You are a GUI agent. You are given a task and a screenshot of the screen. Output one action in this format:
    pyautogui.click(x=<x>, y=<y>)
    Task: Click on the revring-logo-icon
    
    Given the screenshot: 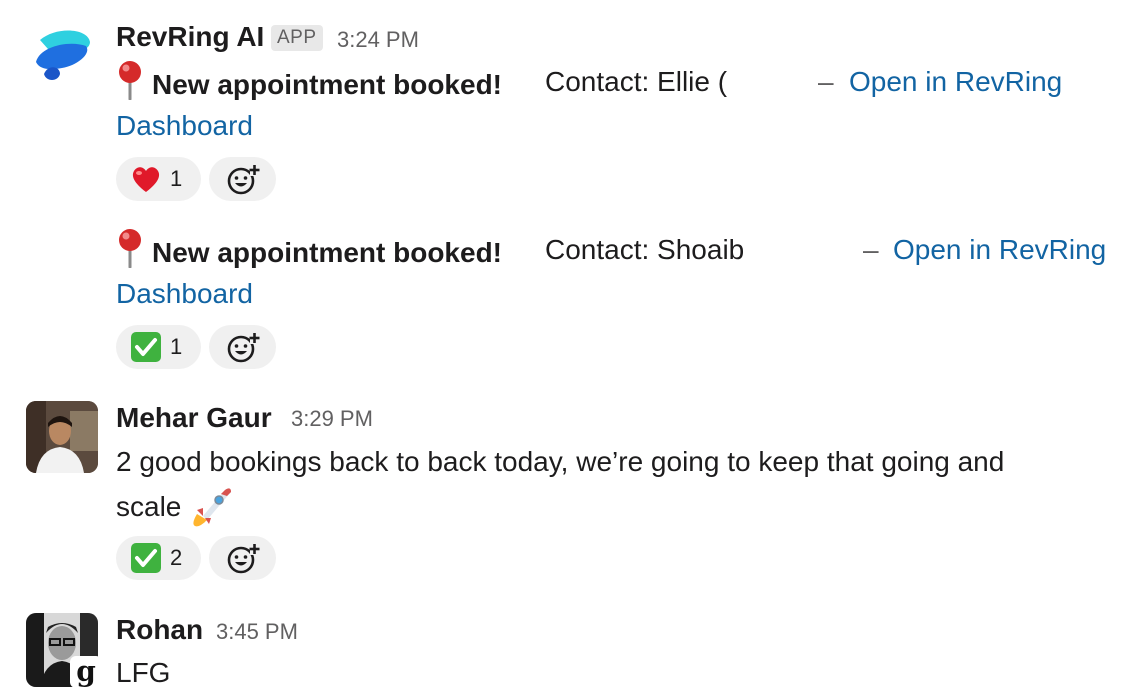 What is the action you would take?
    pyautogui.click(x=63, y=55)
    